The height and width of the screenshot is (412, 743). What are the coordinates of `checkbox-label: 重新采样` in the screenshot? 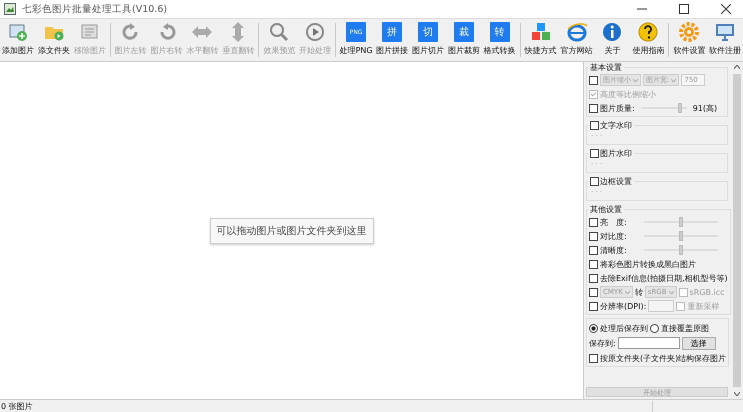 It's located at (703, 306).